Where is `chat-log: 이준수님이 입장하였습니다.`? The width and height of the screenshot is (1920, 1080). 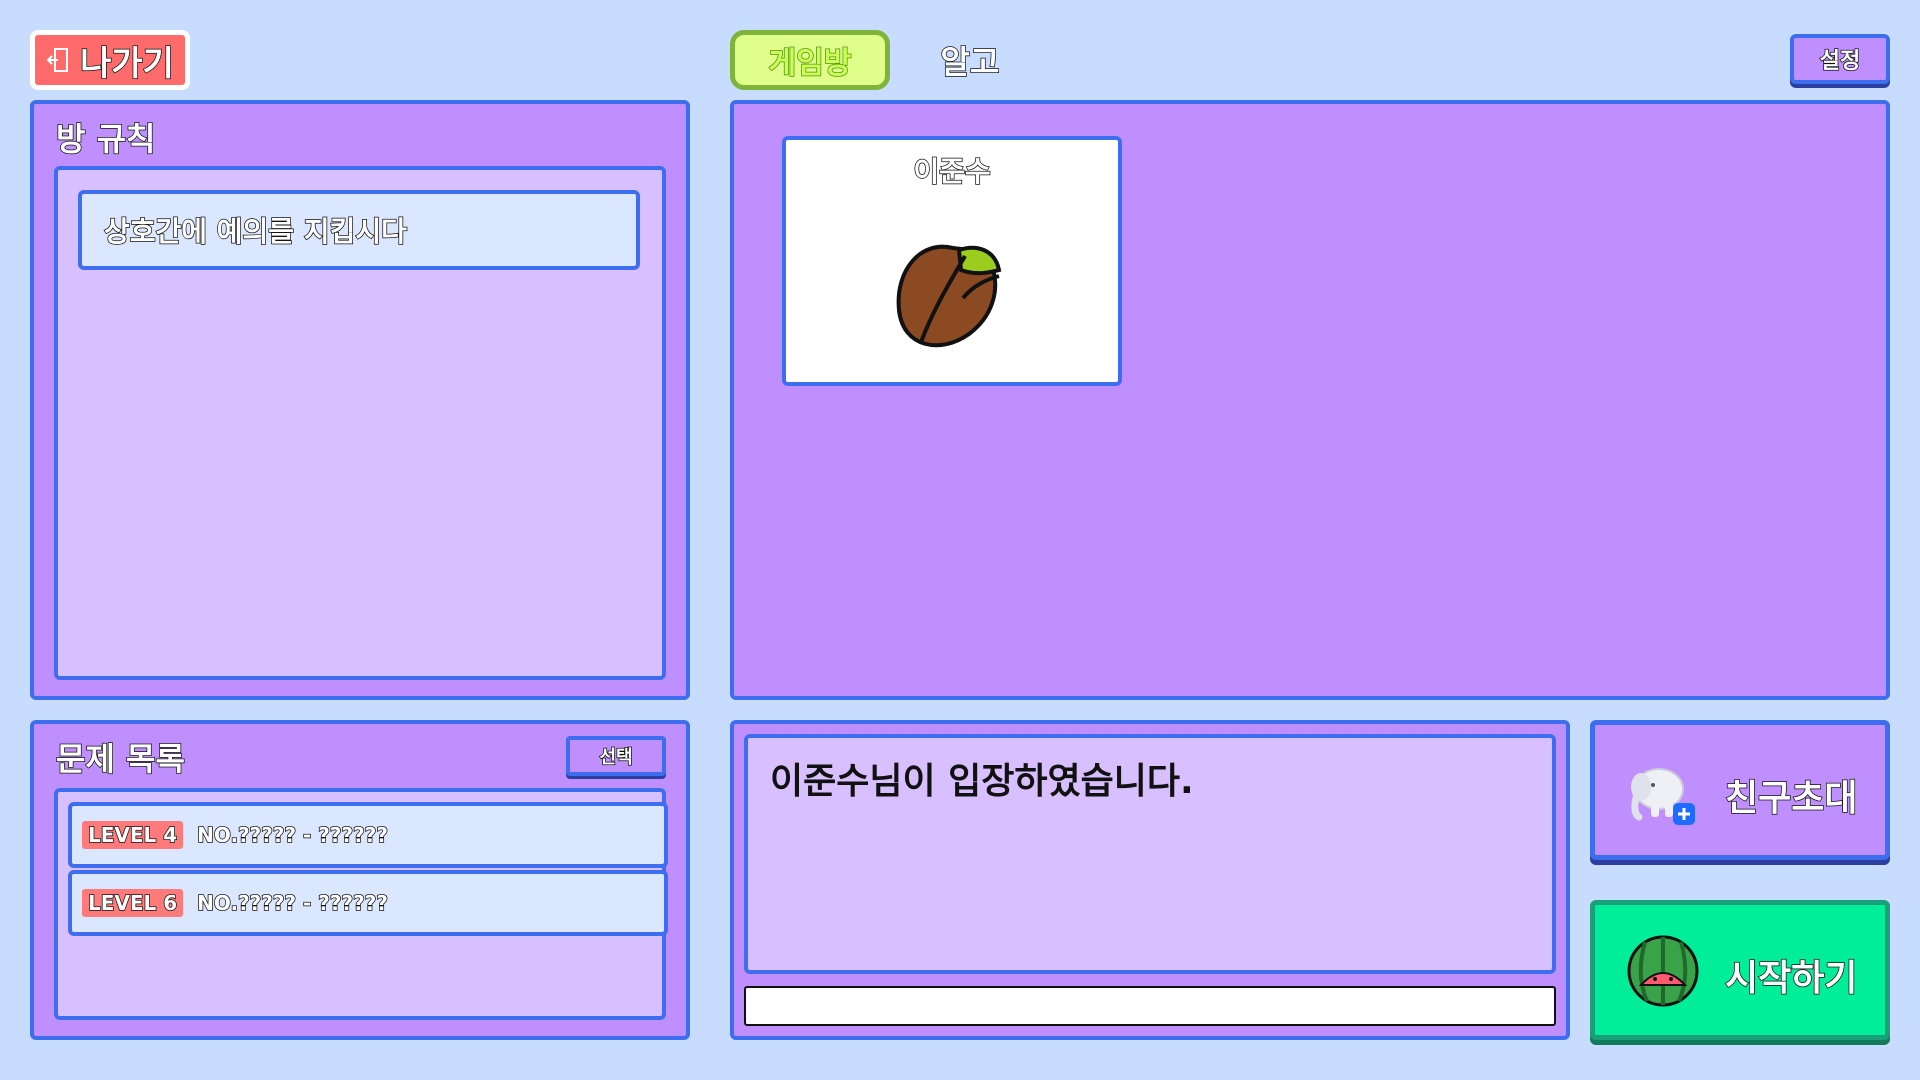 chat-log: 이준수님이 입장하였습니다. is located at coordinates (1150, 854).